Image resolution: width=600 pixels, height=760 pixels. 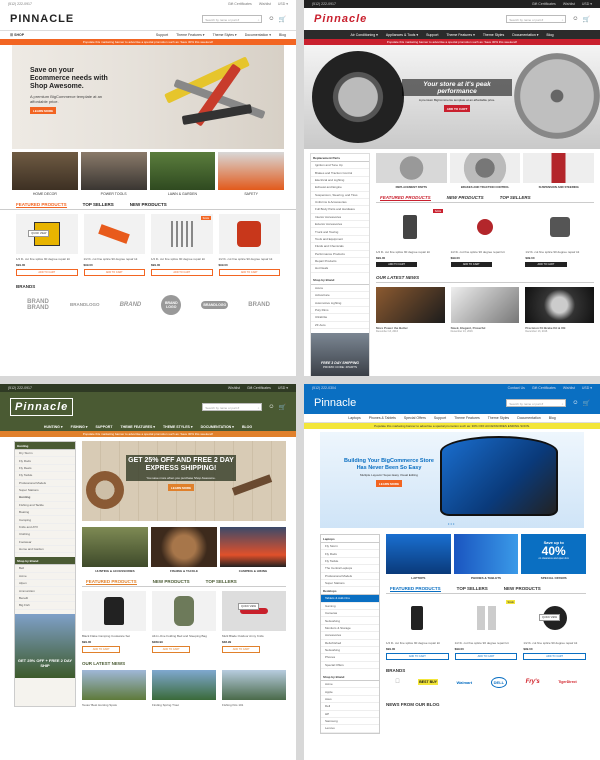 I want to click on sidebar-item: Dry Storm, so click(x=45, y=454).